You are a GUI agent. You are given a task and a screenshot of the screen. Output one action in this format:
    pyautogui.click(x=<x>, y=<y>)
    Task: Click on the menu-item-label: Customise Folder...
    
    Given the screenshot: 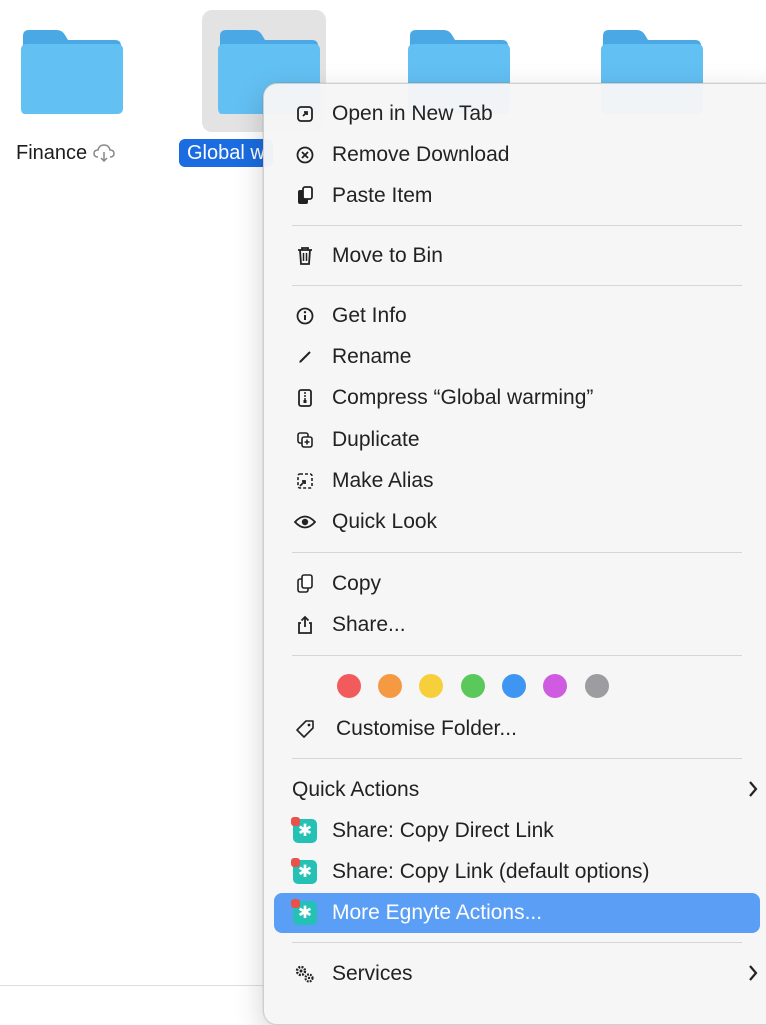 What is the action you would take?
    pyautogui.click(x=426, y=728)
    